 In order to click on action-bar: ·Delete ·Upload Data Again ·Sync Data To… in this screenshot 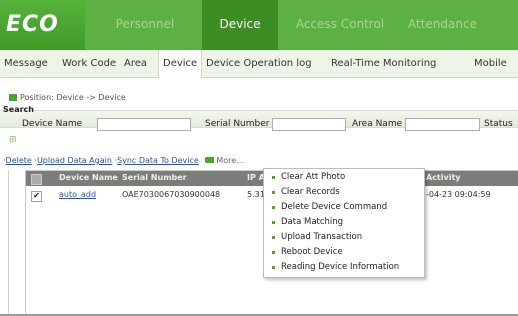, I will do `click(123, 160)`.